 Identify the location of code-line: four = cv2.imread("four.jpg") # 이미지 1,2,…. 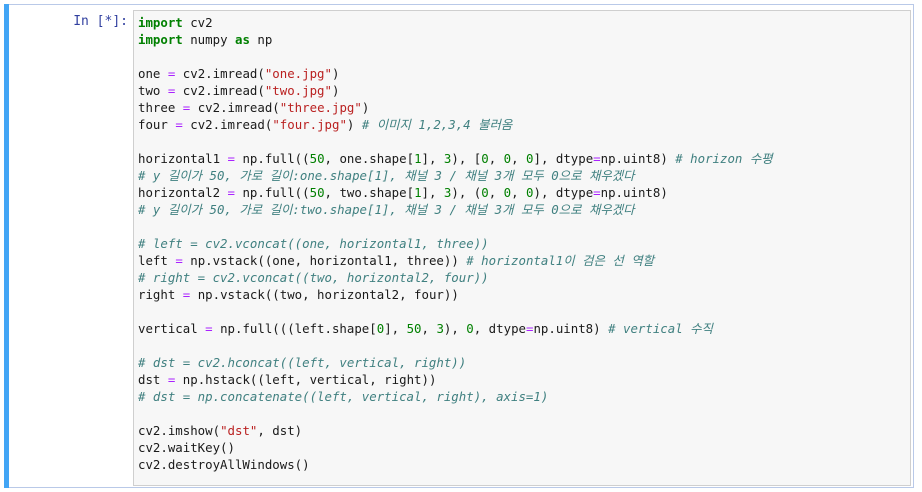
(455, 124).